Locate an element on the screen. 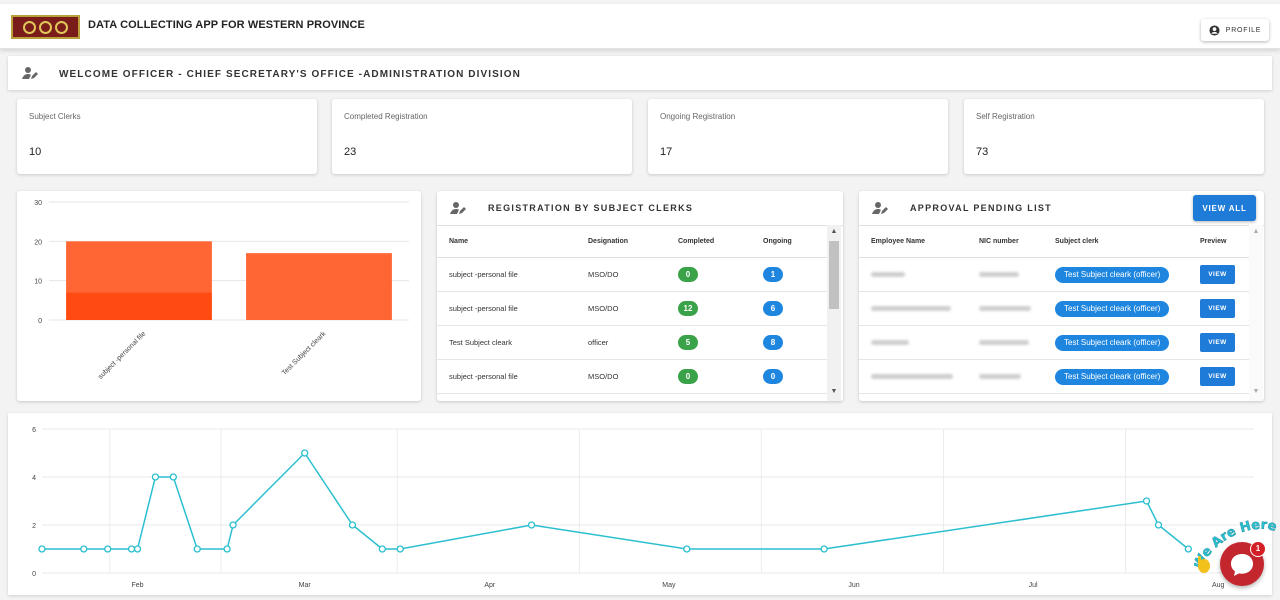 This screenshot has height=600, width=1280. table-header-row: Name Designation Completed Ongoing is located at coordinates (632, 241).